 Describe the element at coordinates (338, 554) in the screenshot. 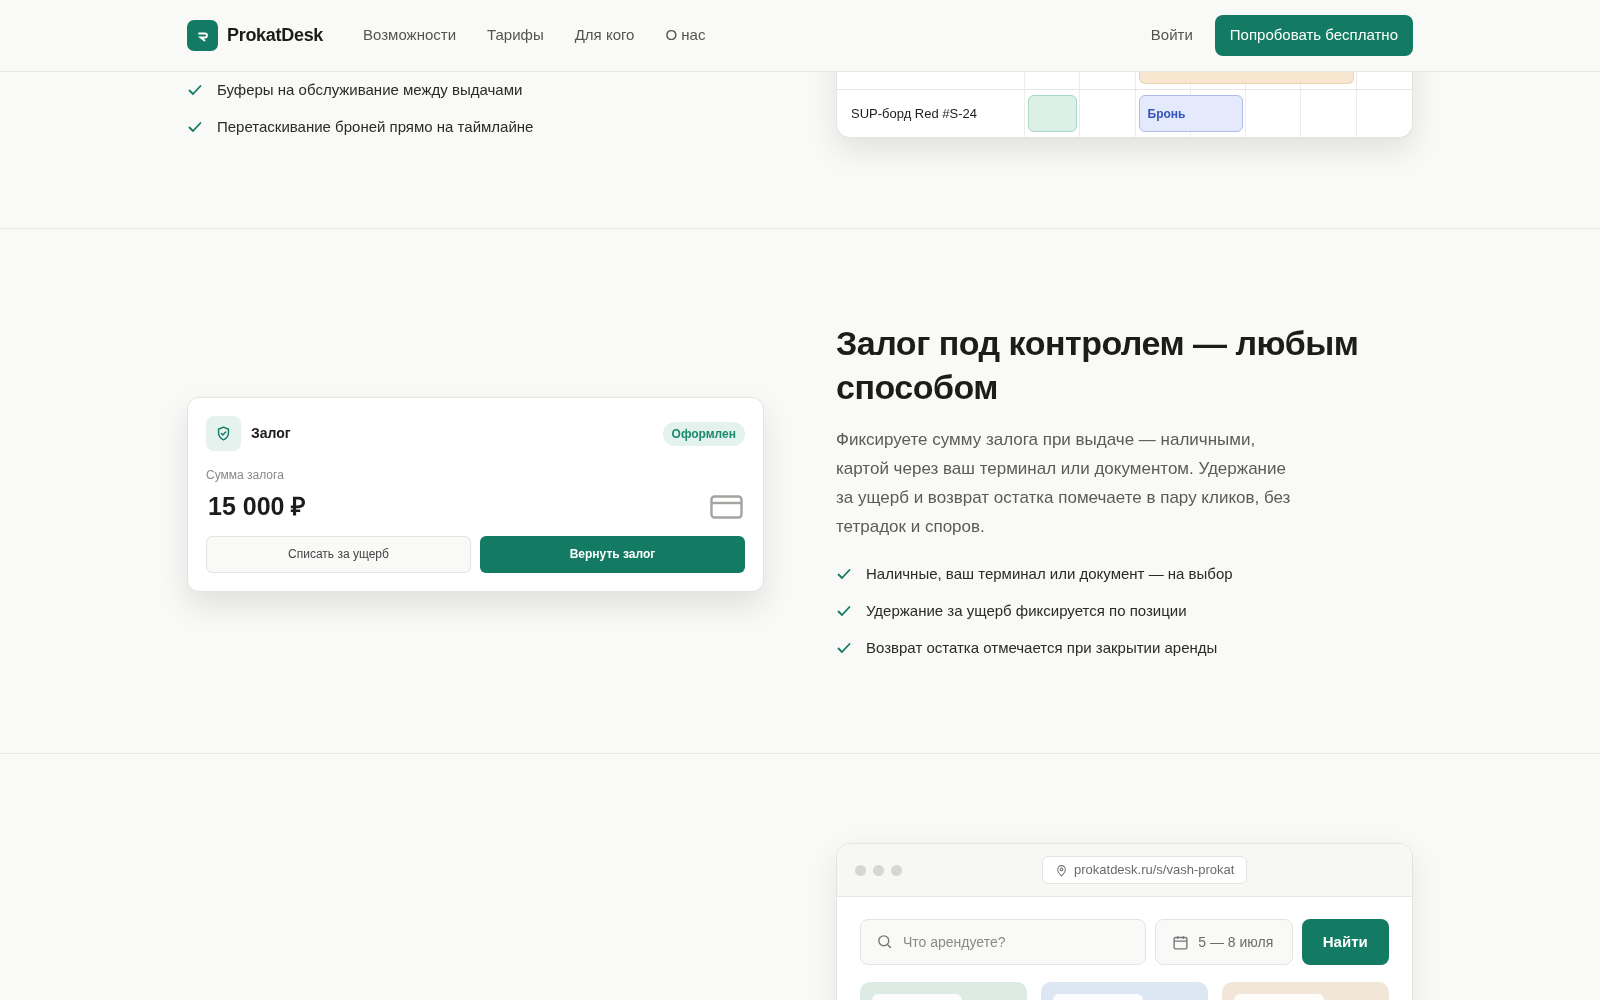

I see `write-off-button: Списать за ущерб` at that location.